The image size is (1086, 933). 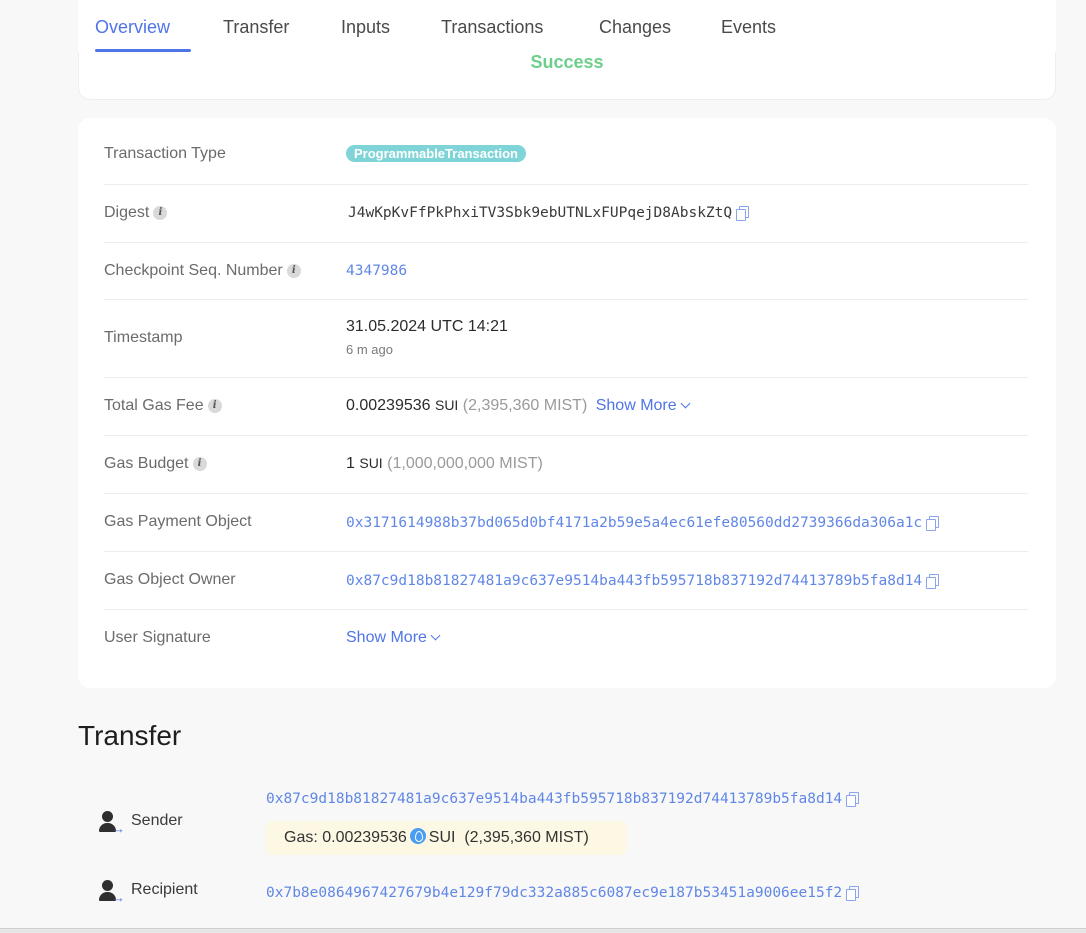 I want to click on tab-transactions: Transactions, so click(x=492, y=27).